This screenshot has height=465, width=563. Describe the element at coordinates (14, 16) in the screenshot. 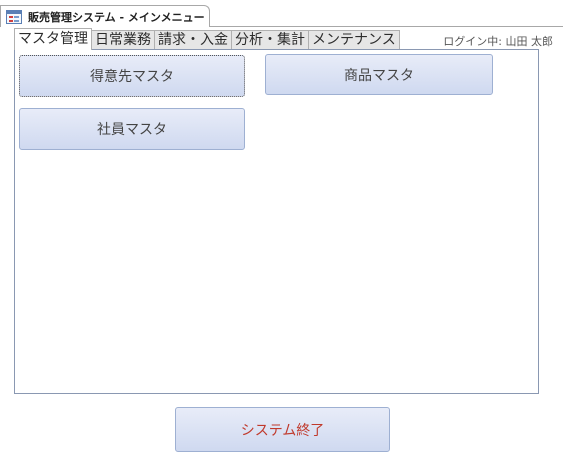

I see `form-icon` at that location.